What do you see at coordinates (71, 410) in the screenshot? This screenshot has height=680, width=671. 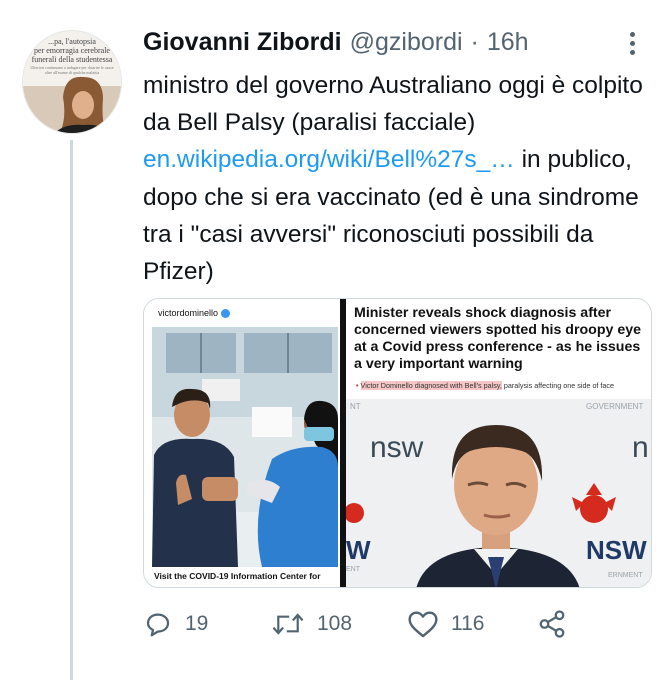 I see `thread-line` at bounding box center [71, 410].